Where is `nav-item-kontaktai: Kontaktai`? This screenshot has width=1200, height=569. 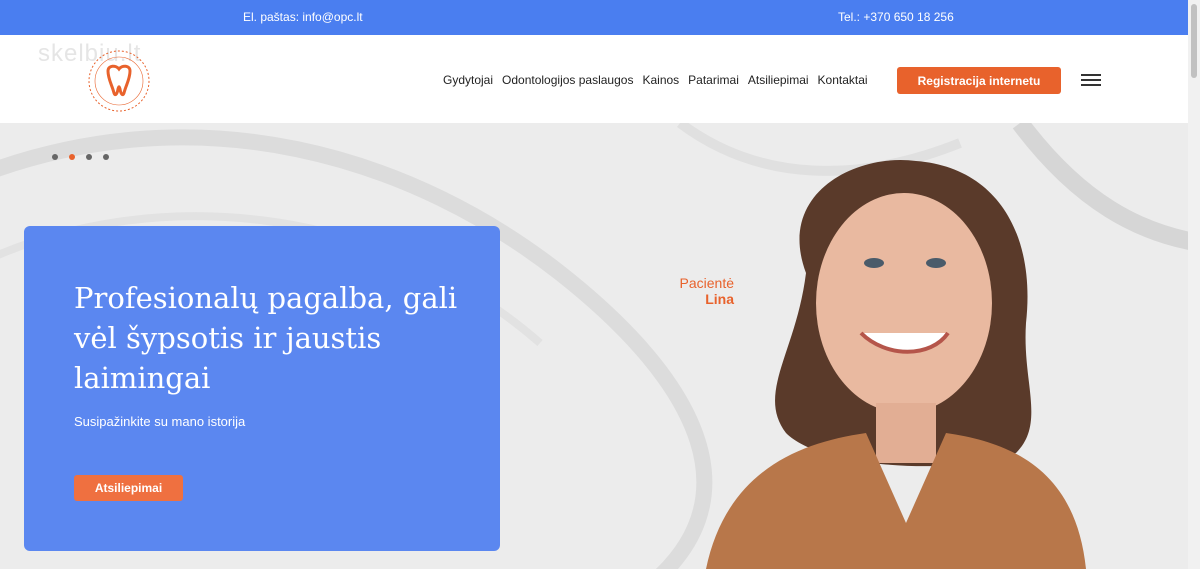 nav-item-kontaktai: Kontaktai is located at coordinates (843, 80).